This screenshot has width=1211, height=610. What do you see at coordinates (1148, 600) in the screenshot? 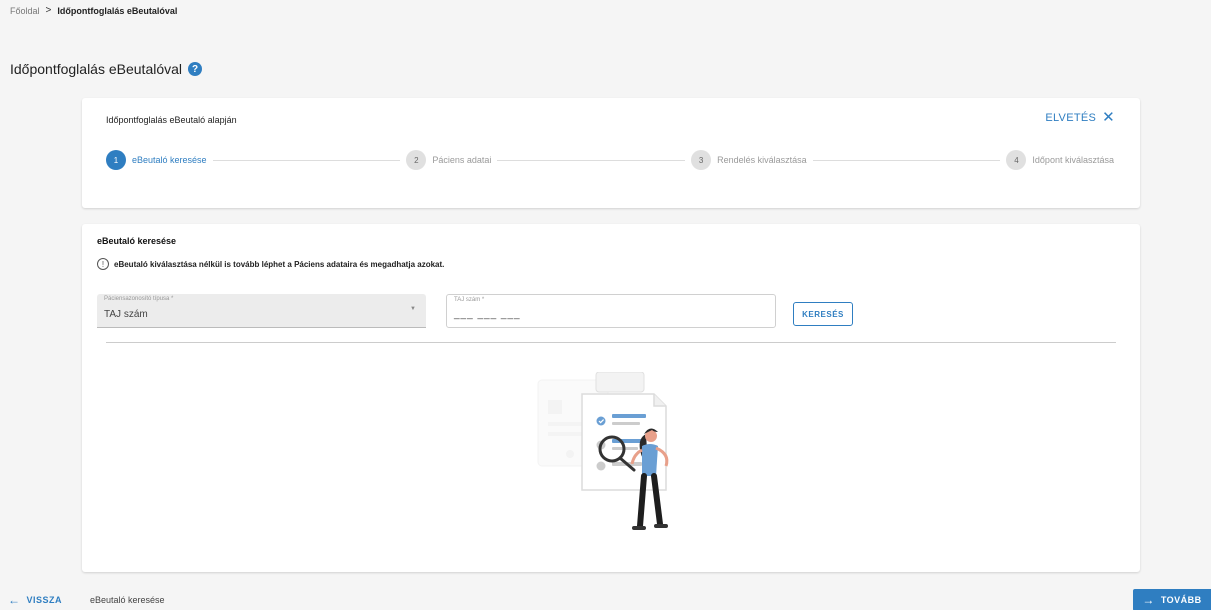
I see `arrow-right-icon: →` at bounding box center [1148, 600].